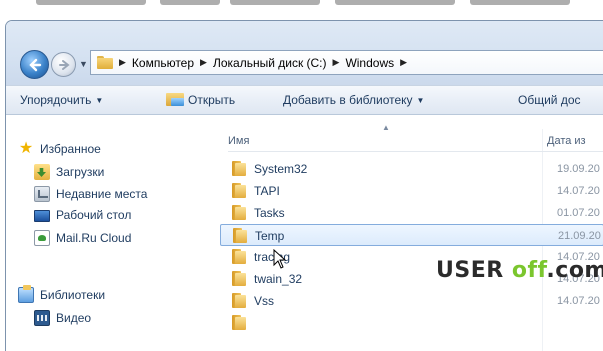 This screenshot has width=603, height=351. I want to click on nav-item-downloads: Загрузки, so click(69, 172).